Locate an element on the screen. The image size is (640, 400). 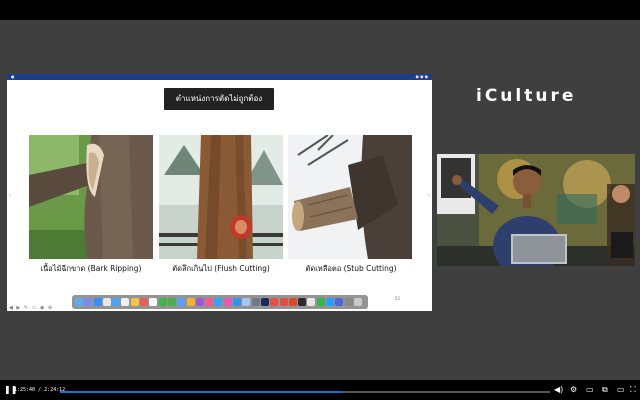
progress-bar is located at coordinates (305, 392).